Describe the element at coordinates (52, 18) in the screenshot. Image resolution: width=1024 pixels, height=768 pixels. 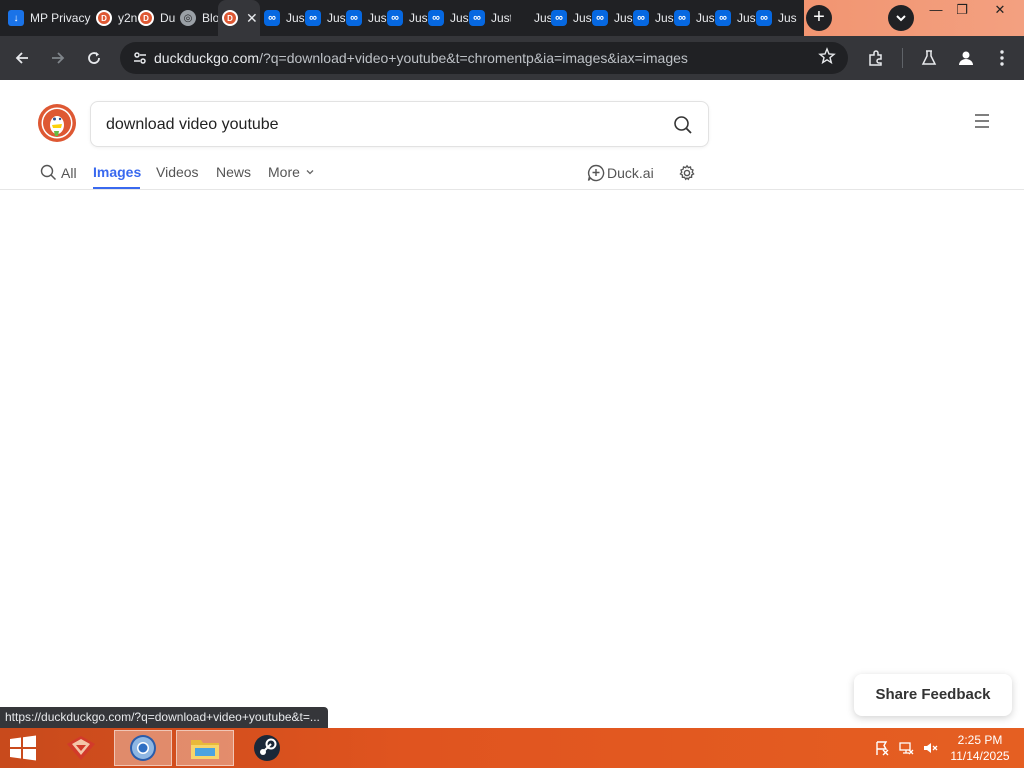
I see `tab-mp-privacy: ↓ MP Privacy` at that location.